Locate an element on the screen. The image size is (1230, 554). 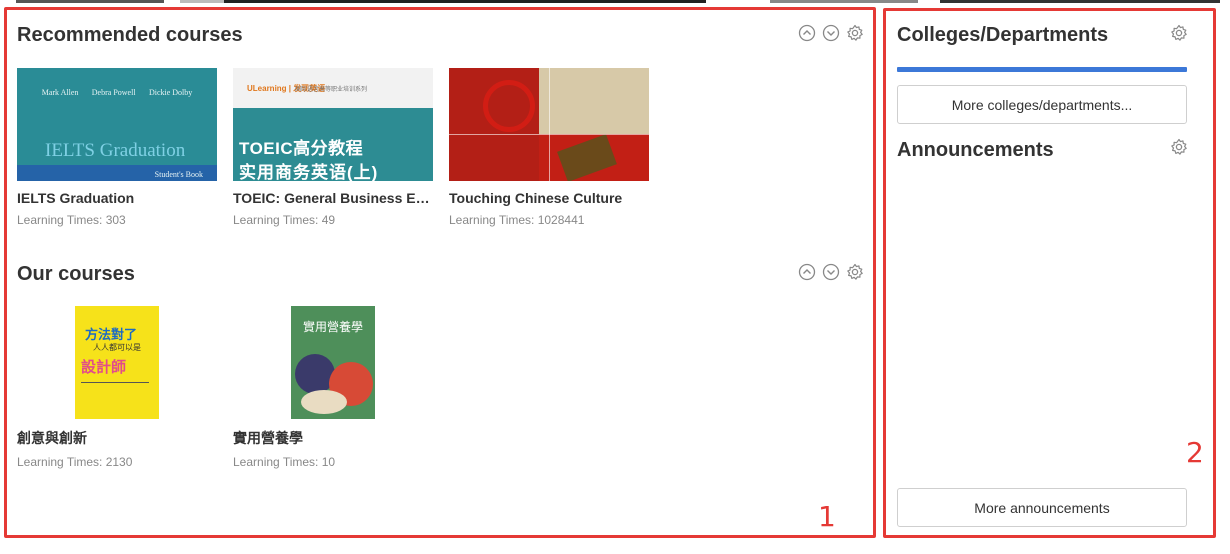
frame-label-1: 1 is located at coordinates (827, 516).